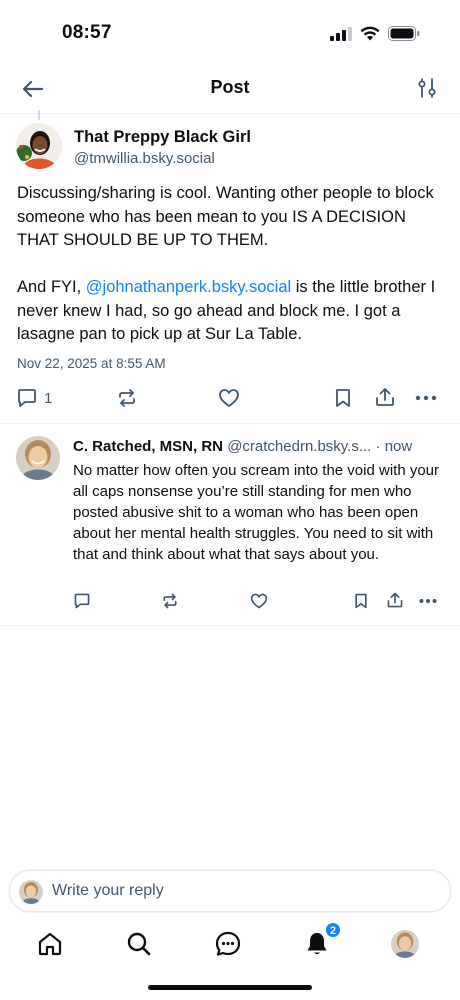 The width and height of the screenshot is (460, 1000). I want to click on reply-share-button, so click(395, 600).